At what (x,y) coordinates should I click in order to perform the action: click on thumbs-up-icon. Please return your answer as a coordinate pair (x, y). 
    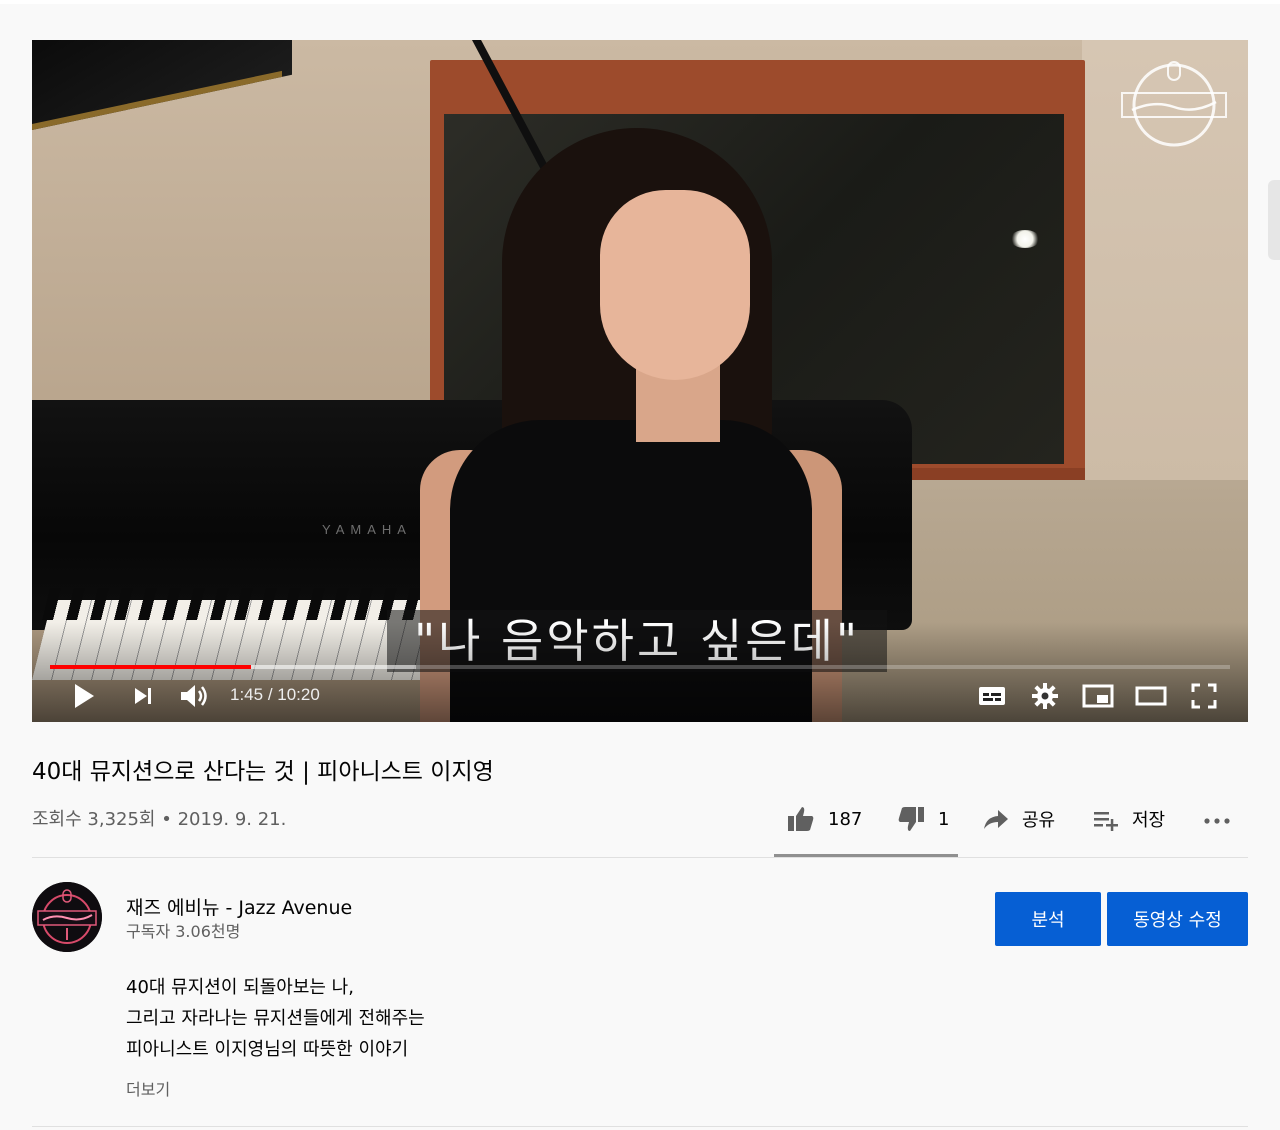
    Looking at the image, I should click on (801, 819).